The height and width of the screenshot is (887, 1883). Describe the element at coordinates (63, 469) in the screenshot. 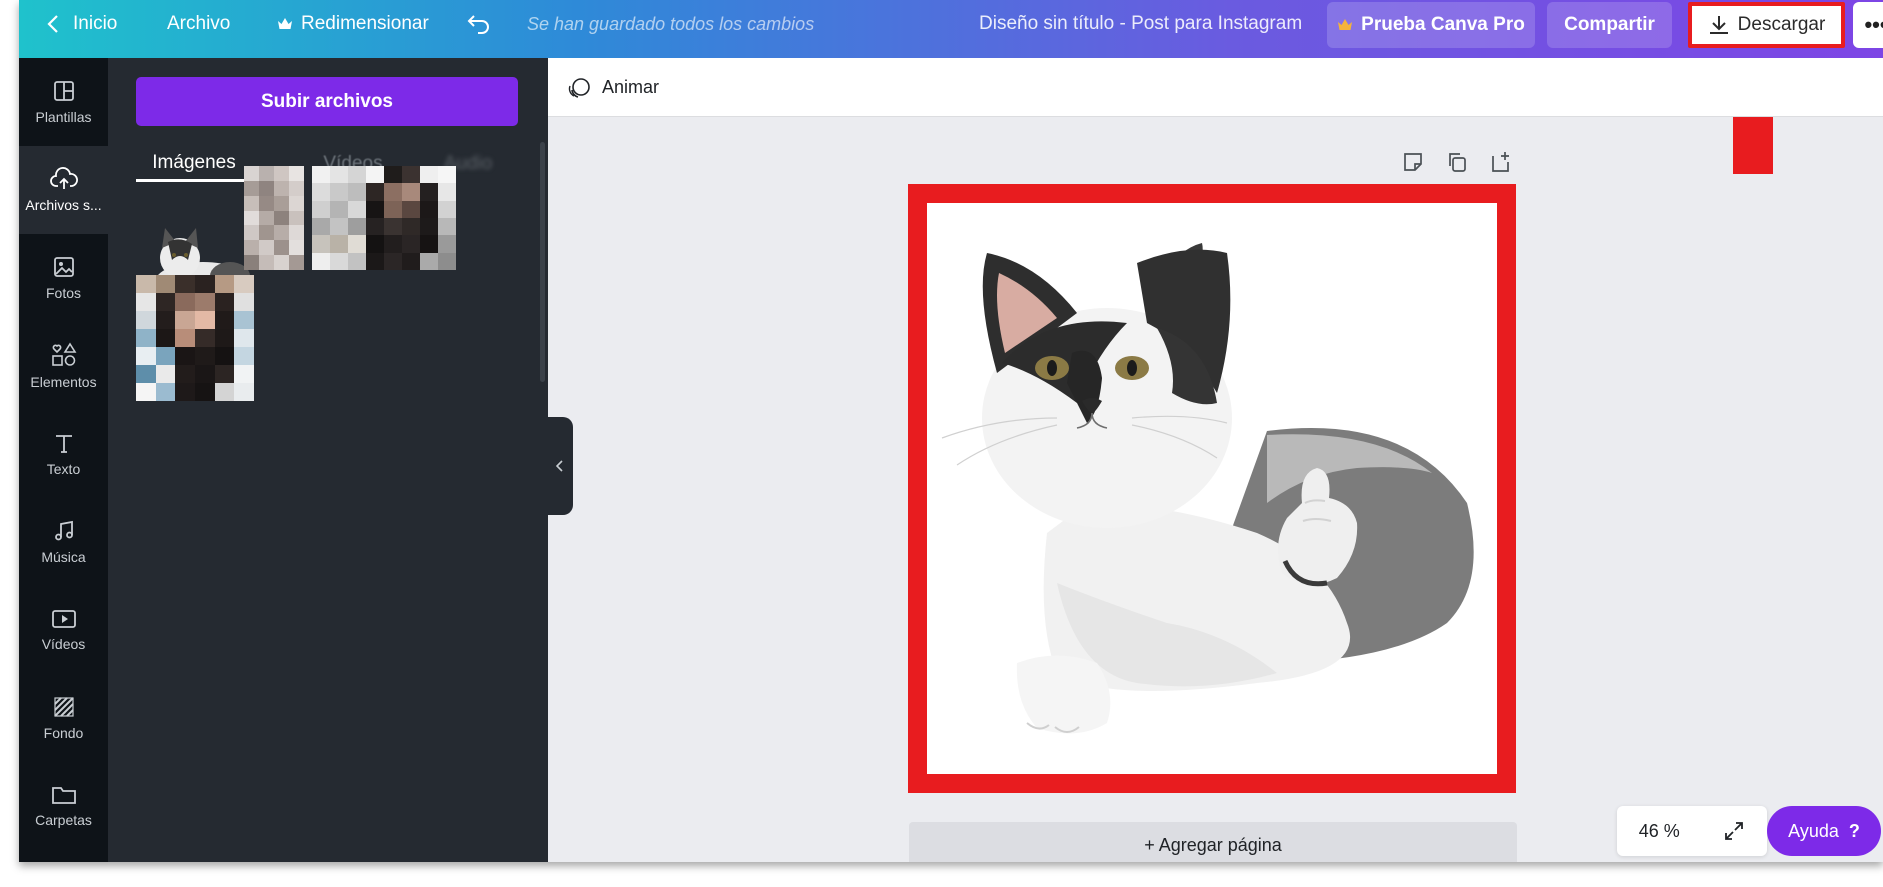

I see `nav-text-label: Texto` at that location.